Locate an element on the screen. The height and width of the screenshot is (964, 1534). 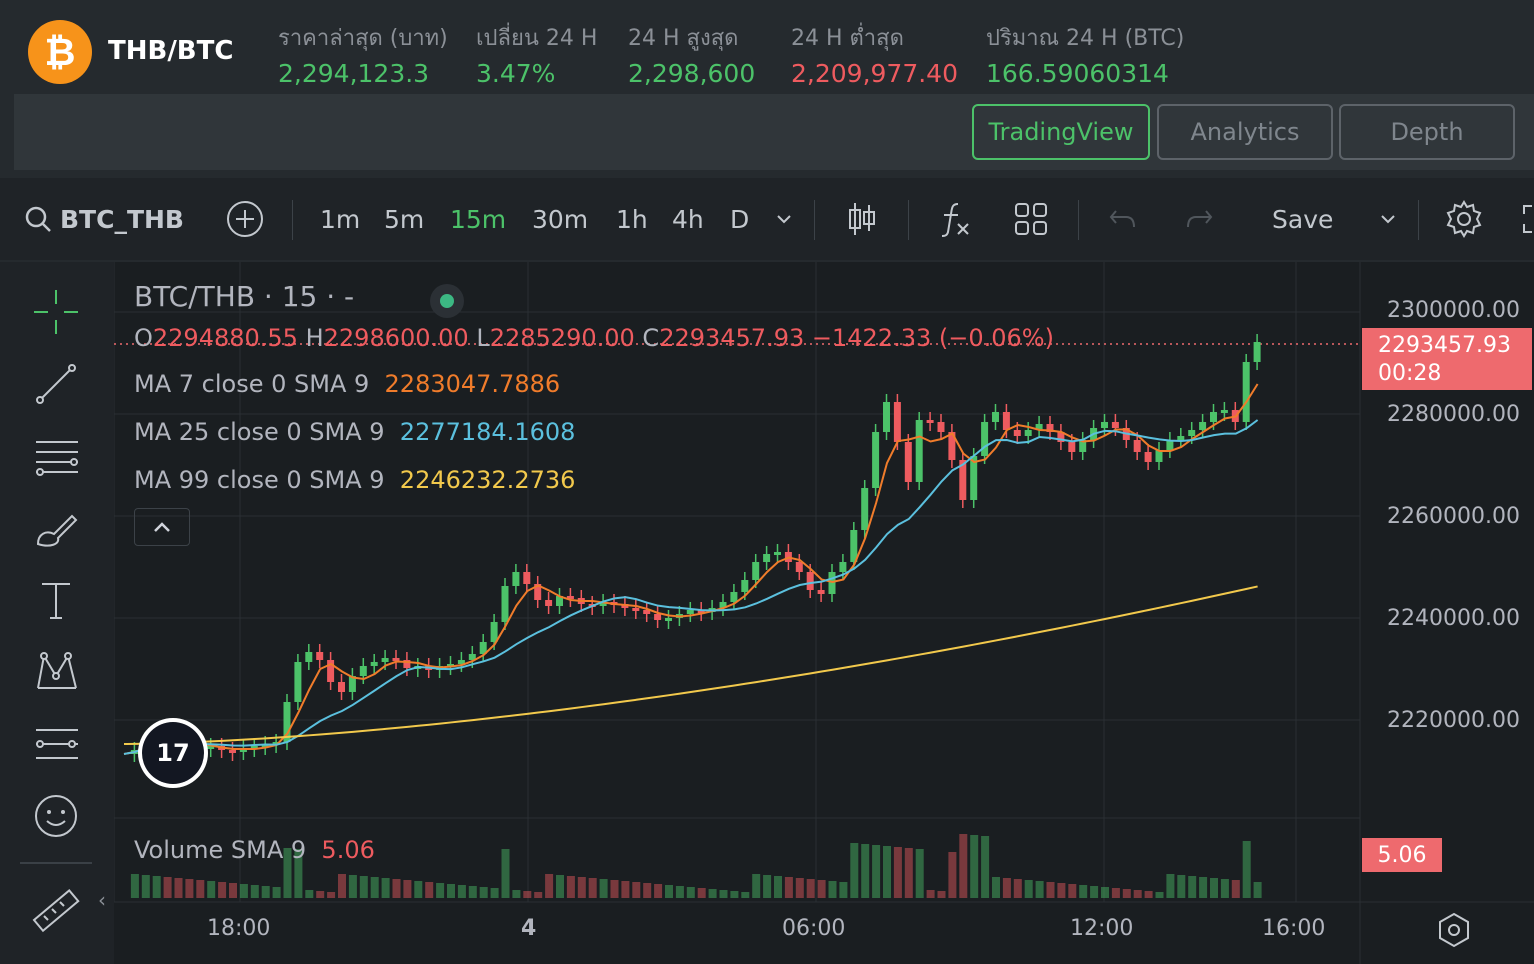
time-axis-label: 18:00 is located at coordinates (239, 928).